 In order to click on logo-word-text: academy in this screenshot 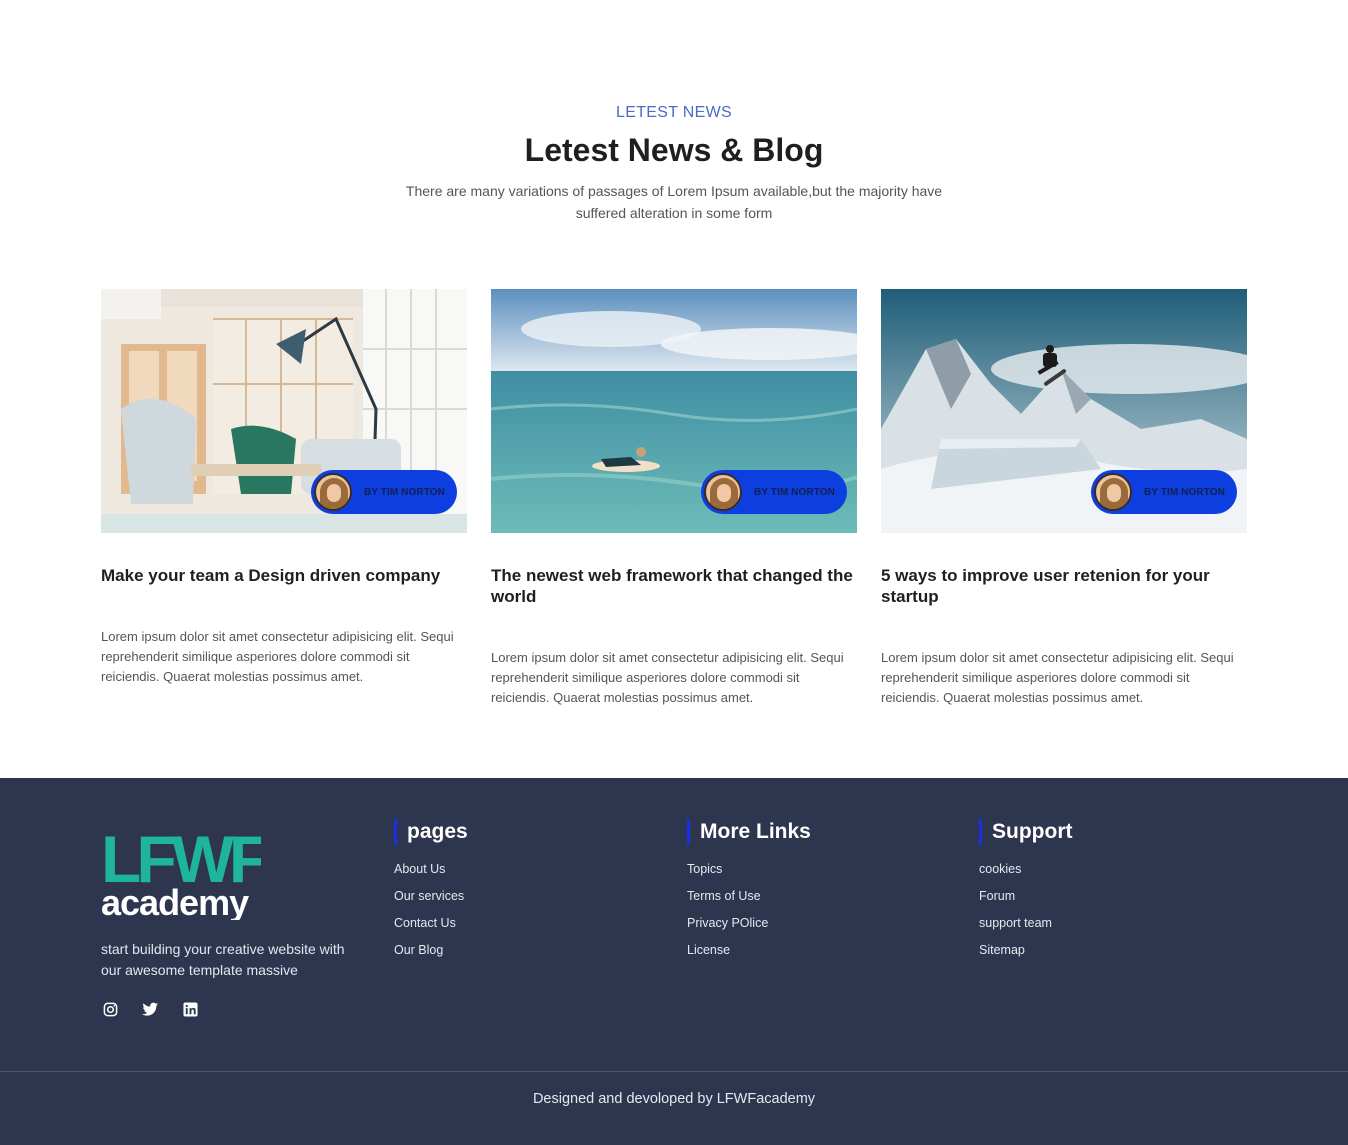, I will do `click(175, 901)`.